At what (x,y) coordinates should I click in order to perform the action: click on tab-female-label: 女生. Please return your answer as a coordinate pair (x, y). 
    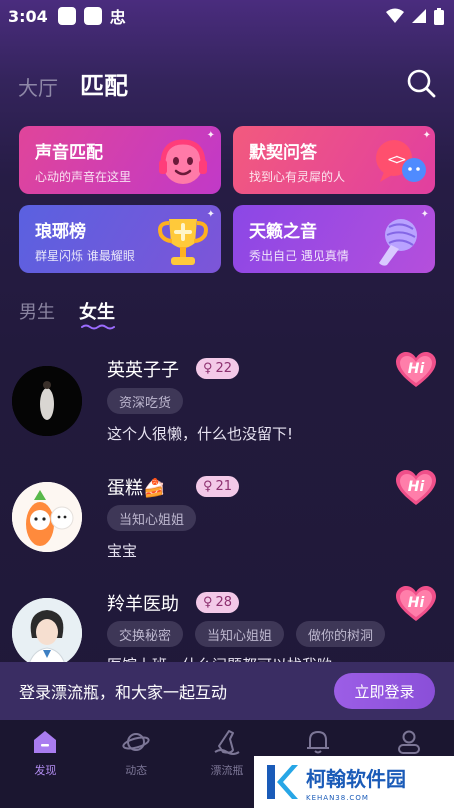
    Looking at the image, I should click on (97, 312).